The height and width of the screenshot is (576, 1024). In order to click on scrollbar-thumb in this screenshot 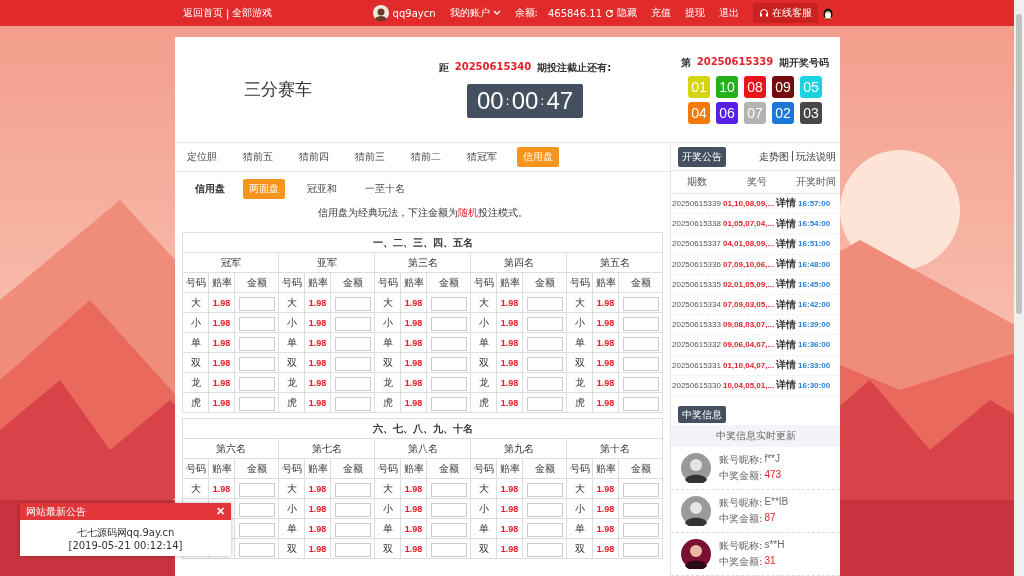, I will do `click(1019, 164)`.